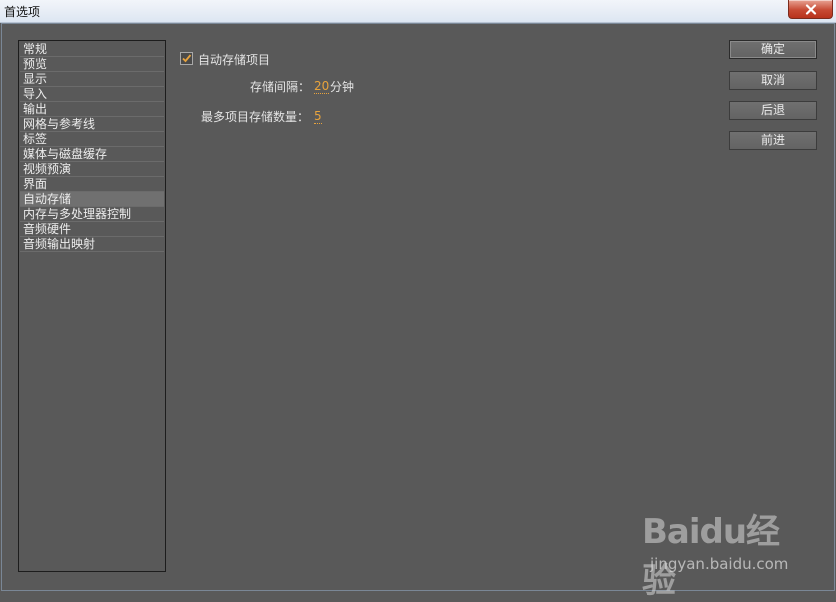 The width and height of the screenshot is (836, 602). I want to click on sidebar-item: 网格与参考线, so click(92, 124).